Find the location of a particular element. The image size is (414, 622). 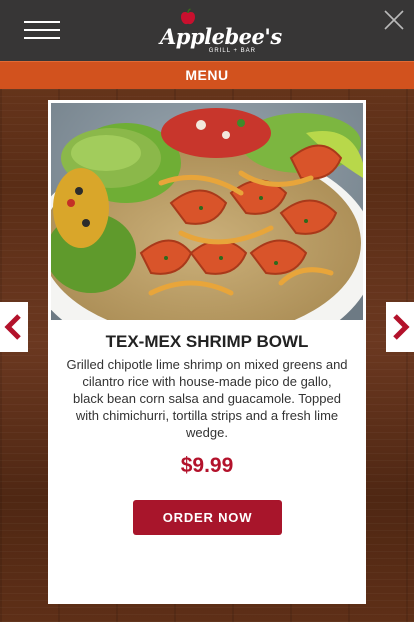

menu-bar: MENU is located at coordinates (207, 75).